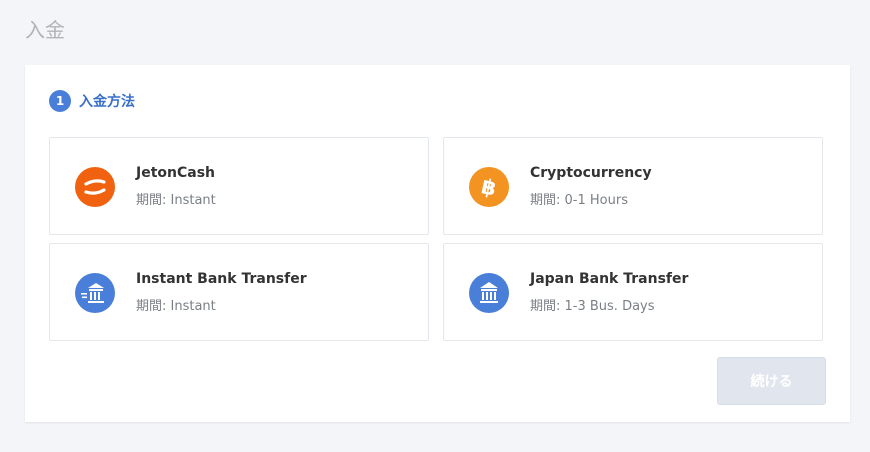 This screenshot has height=452, width=870. Describe the element at coordinates (592, 306) in the screenshot. I see `method-period: 期間: 1-3 Bus. Days` at that location.